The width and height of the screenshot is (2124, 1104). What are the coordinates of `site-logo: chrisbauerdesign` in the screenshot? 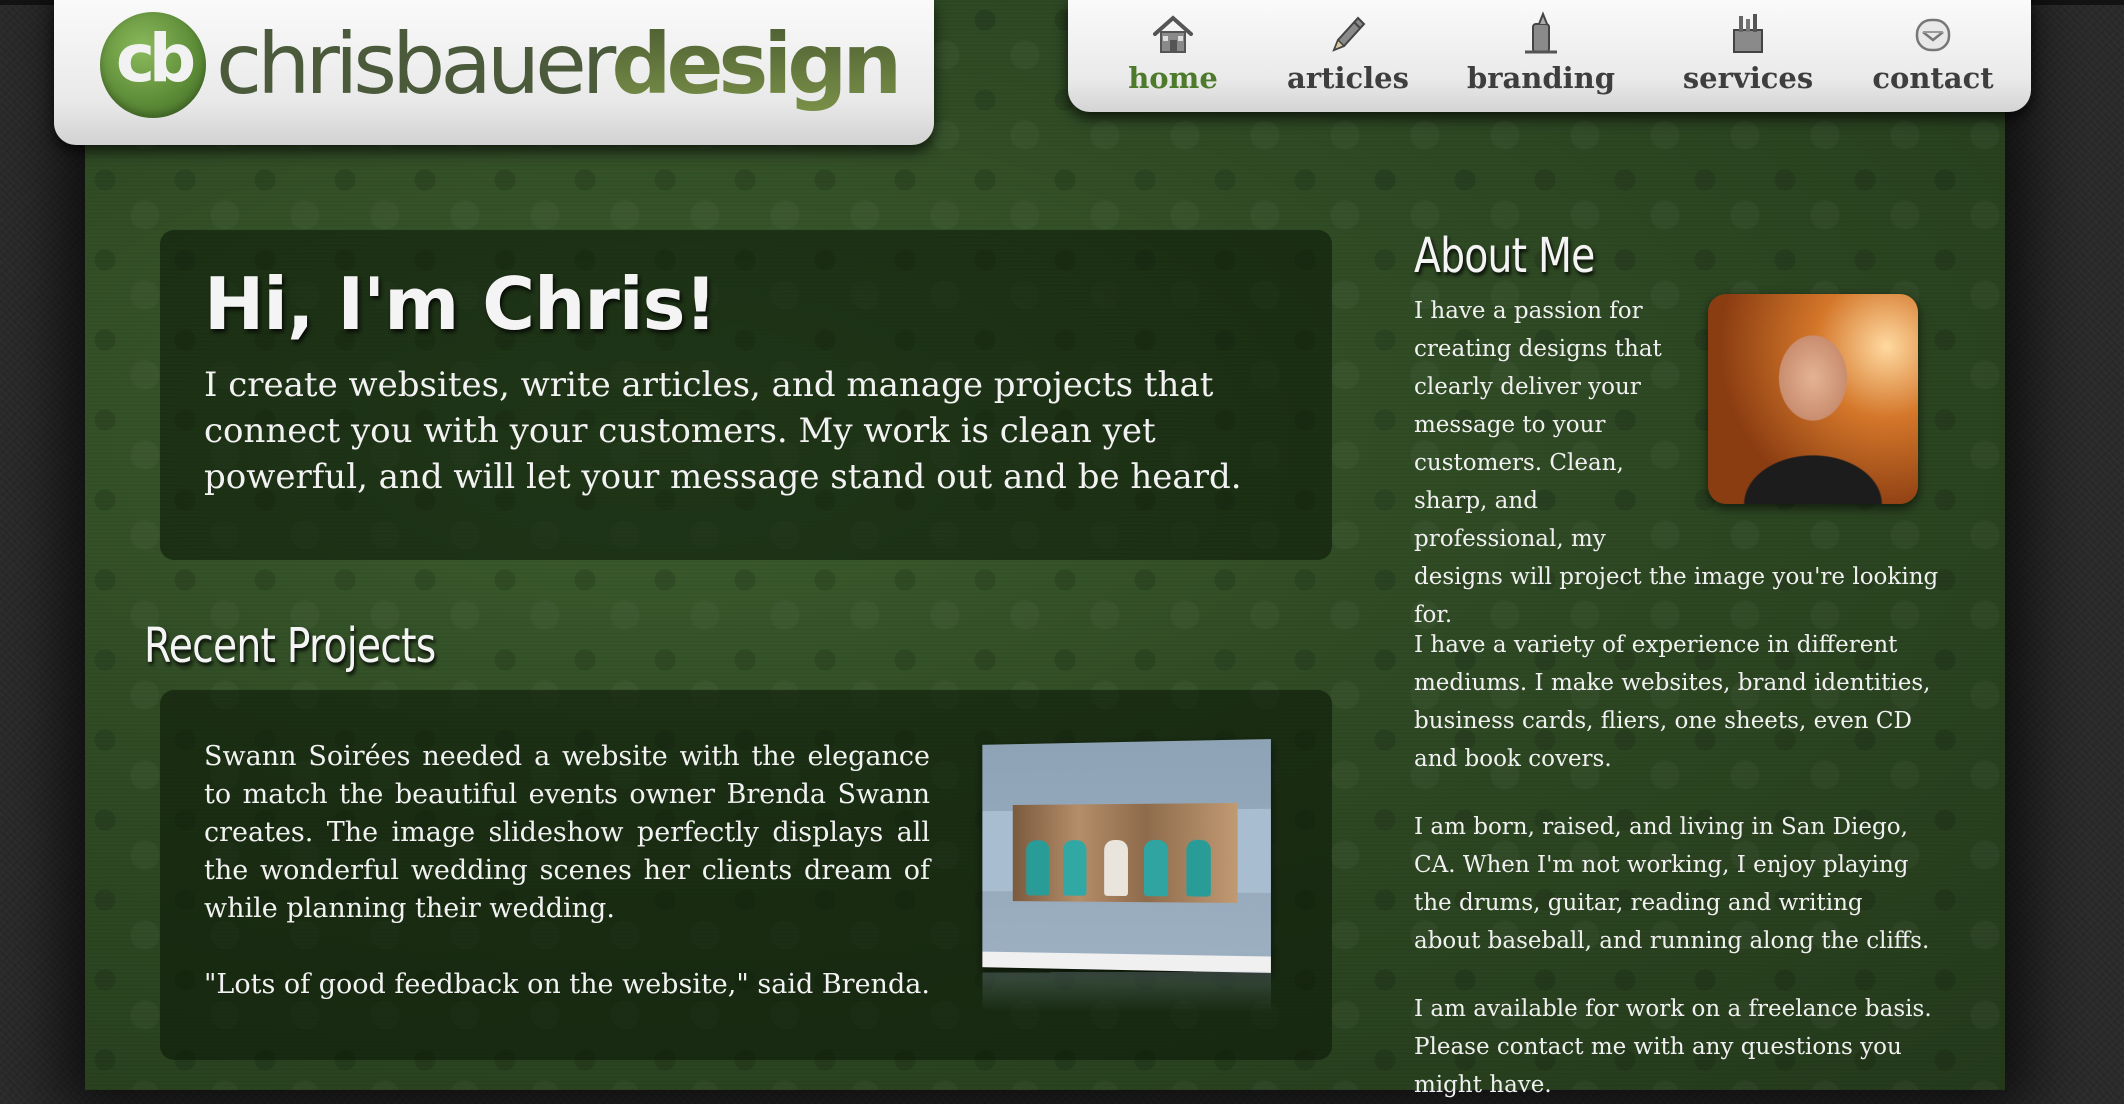 It's located at (559, 69).